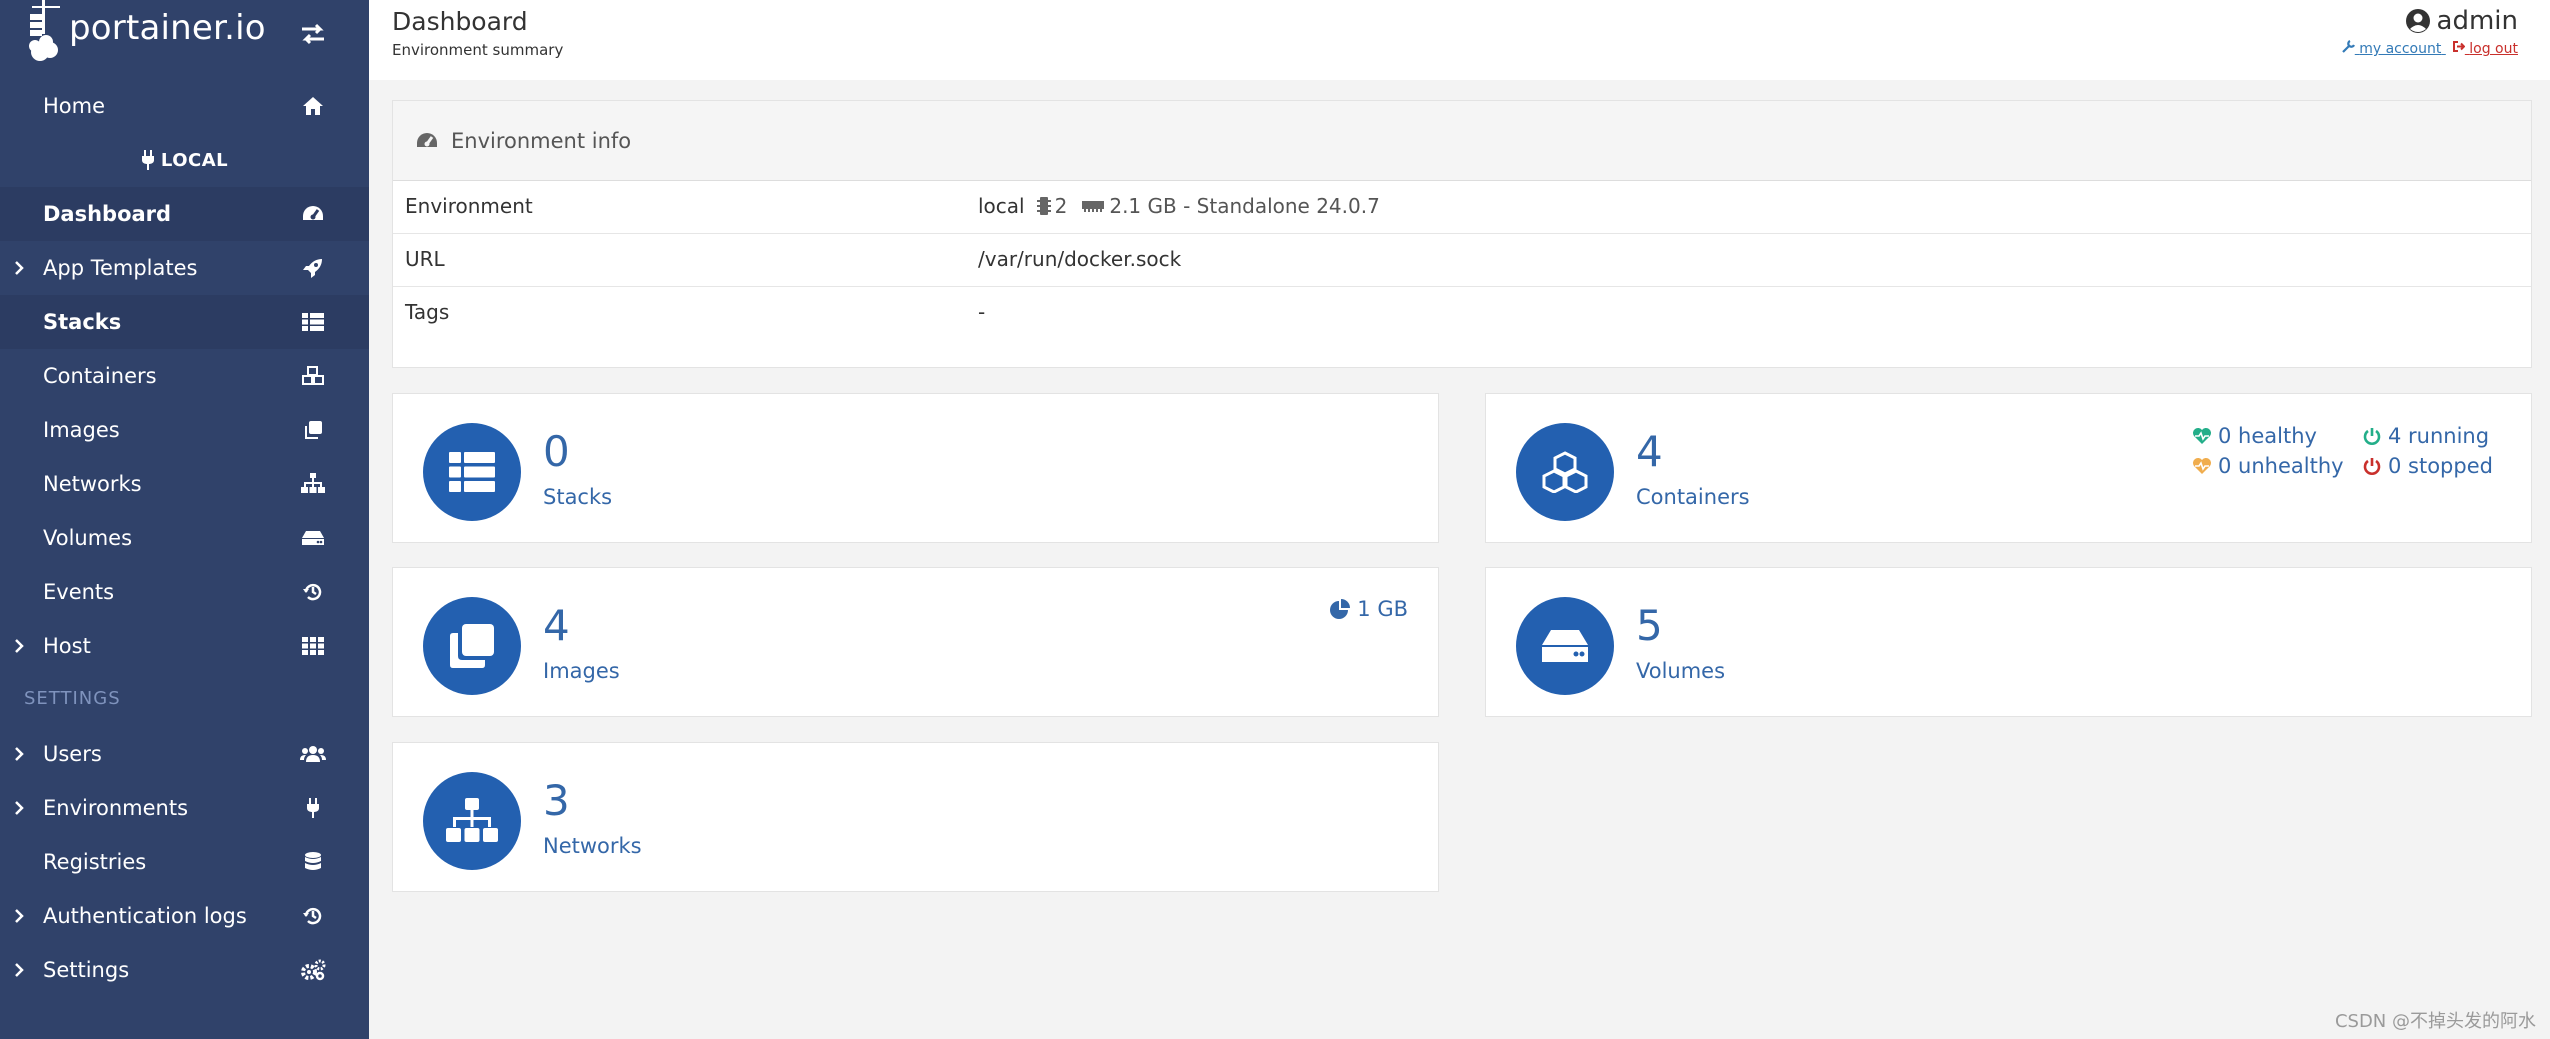 Image resolution: width=2550 pixels, height=1039 pixels. What do you see at coordinates (92, 484) in the screenshot?
I see `sidebar-item-label: Networks` at bounding box center [92, 484].